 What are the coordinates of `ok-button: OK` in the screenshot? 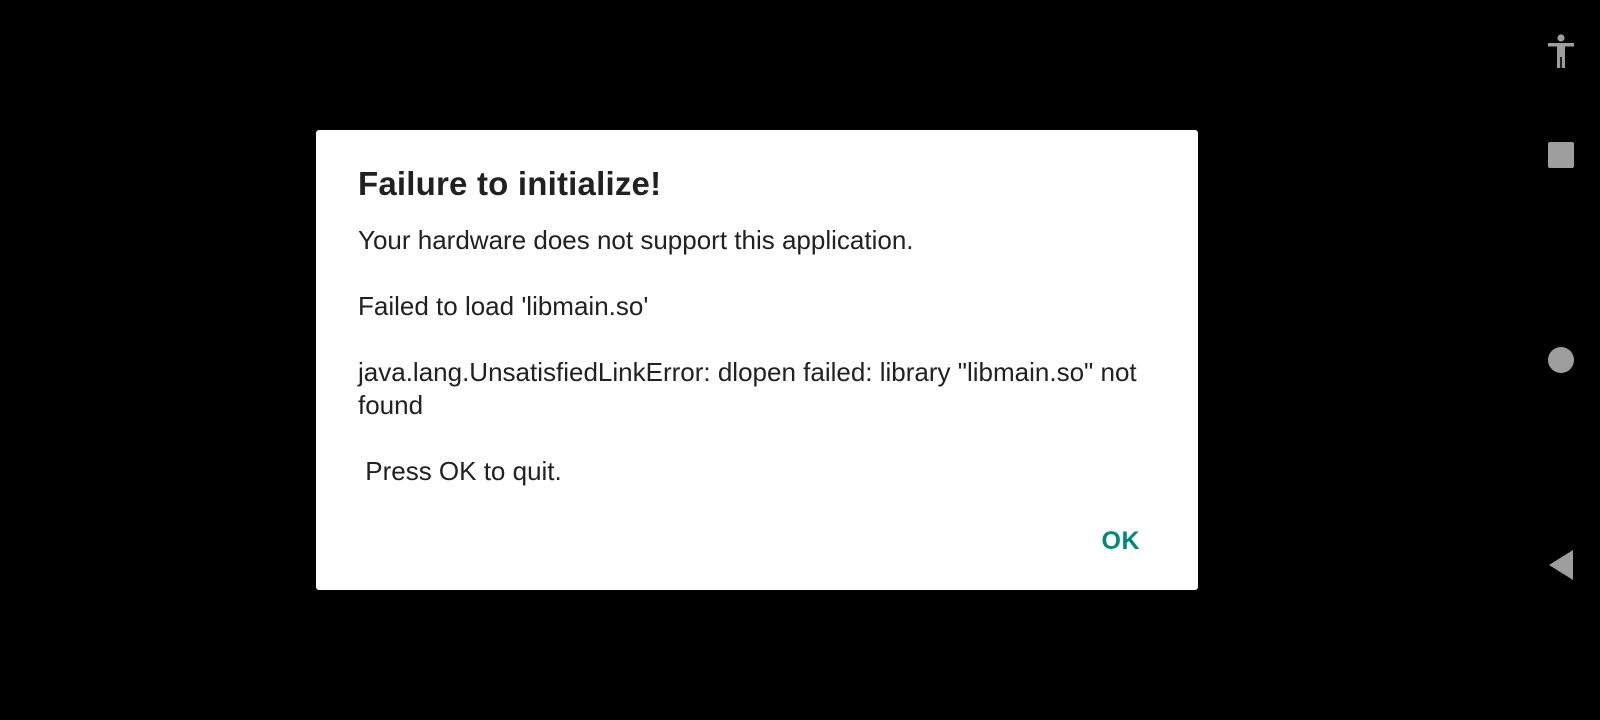 It's located at (1121, 541).